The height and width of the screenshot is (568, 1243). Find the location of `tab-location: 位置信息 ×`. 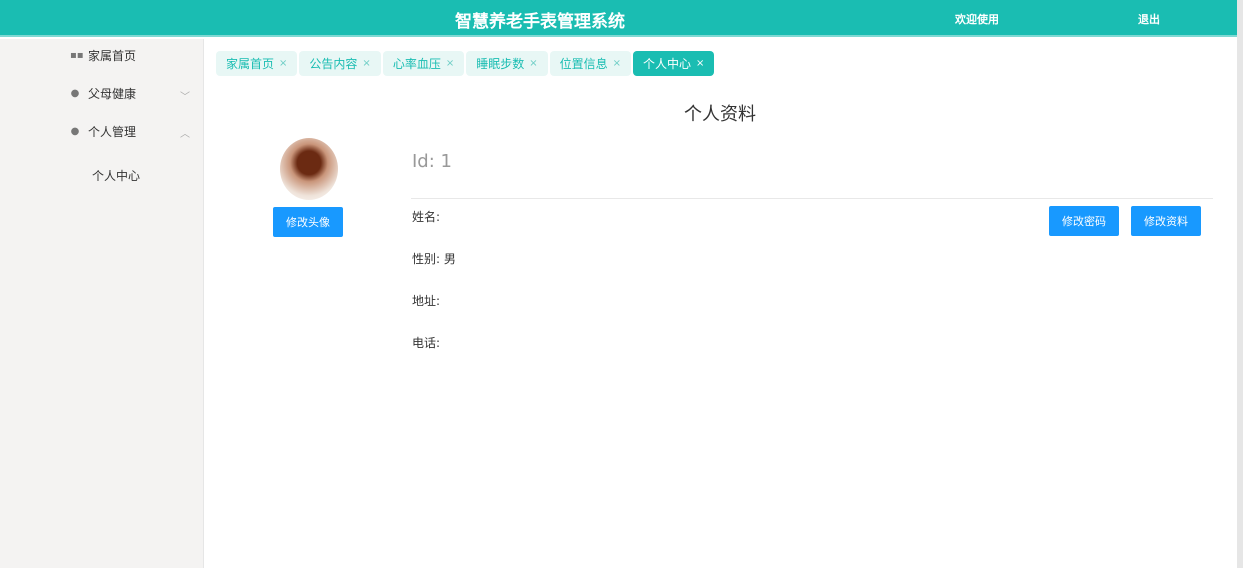

tab-location: 位置信息 × is located at coordinates (590, 63).